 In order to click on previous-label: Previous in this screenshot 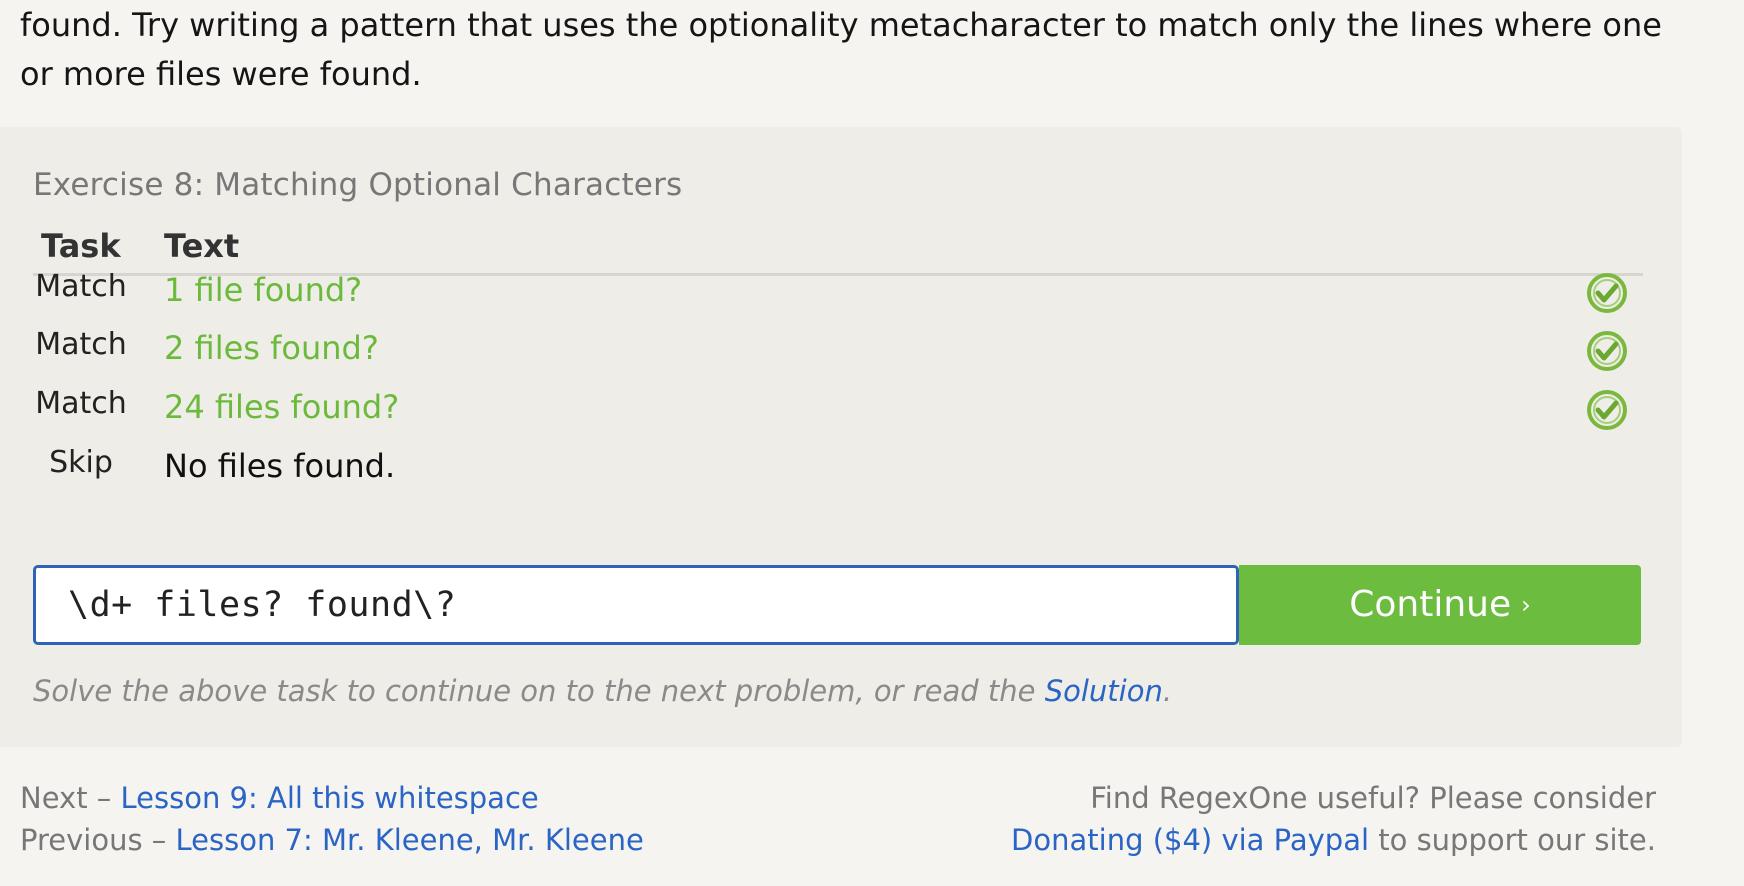, I will do `click(81, 840)`.